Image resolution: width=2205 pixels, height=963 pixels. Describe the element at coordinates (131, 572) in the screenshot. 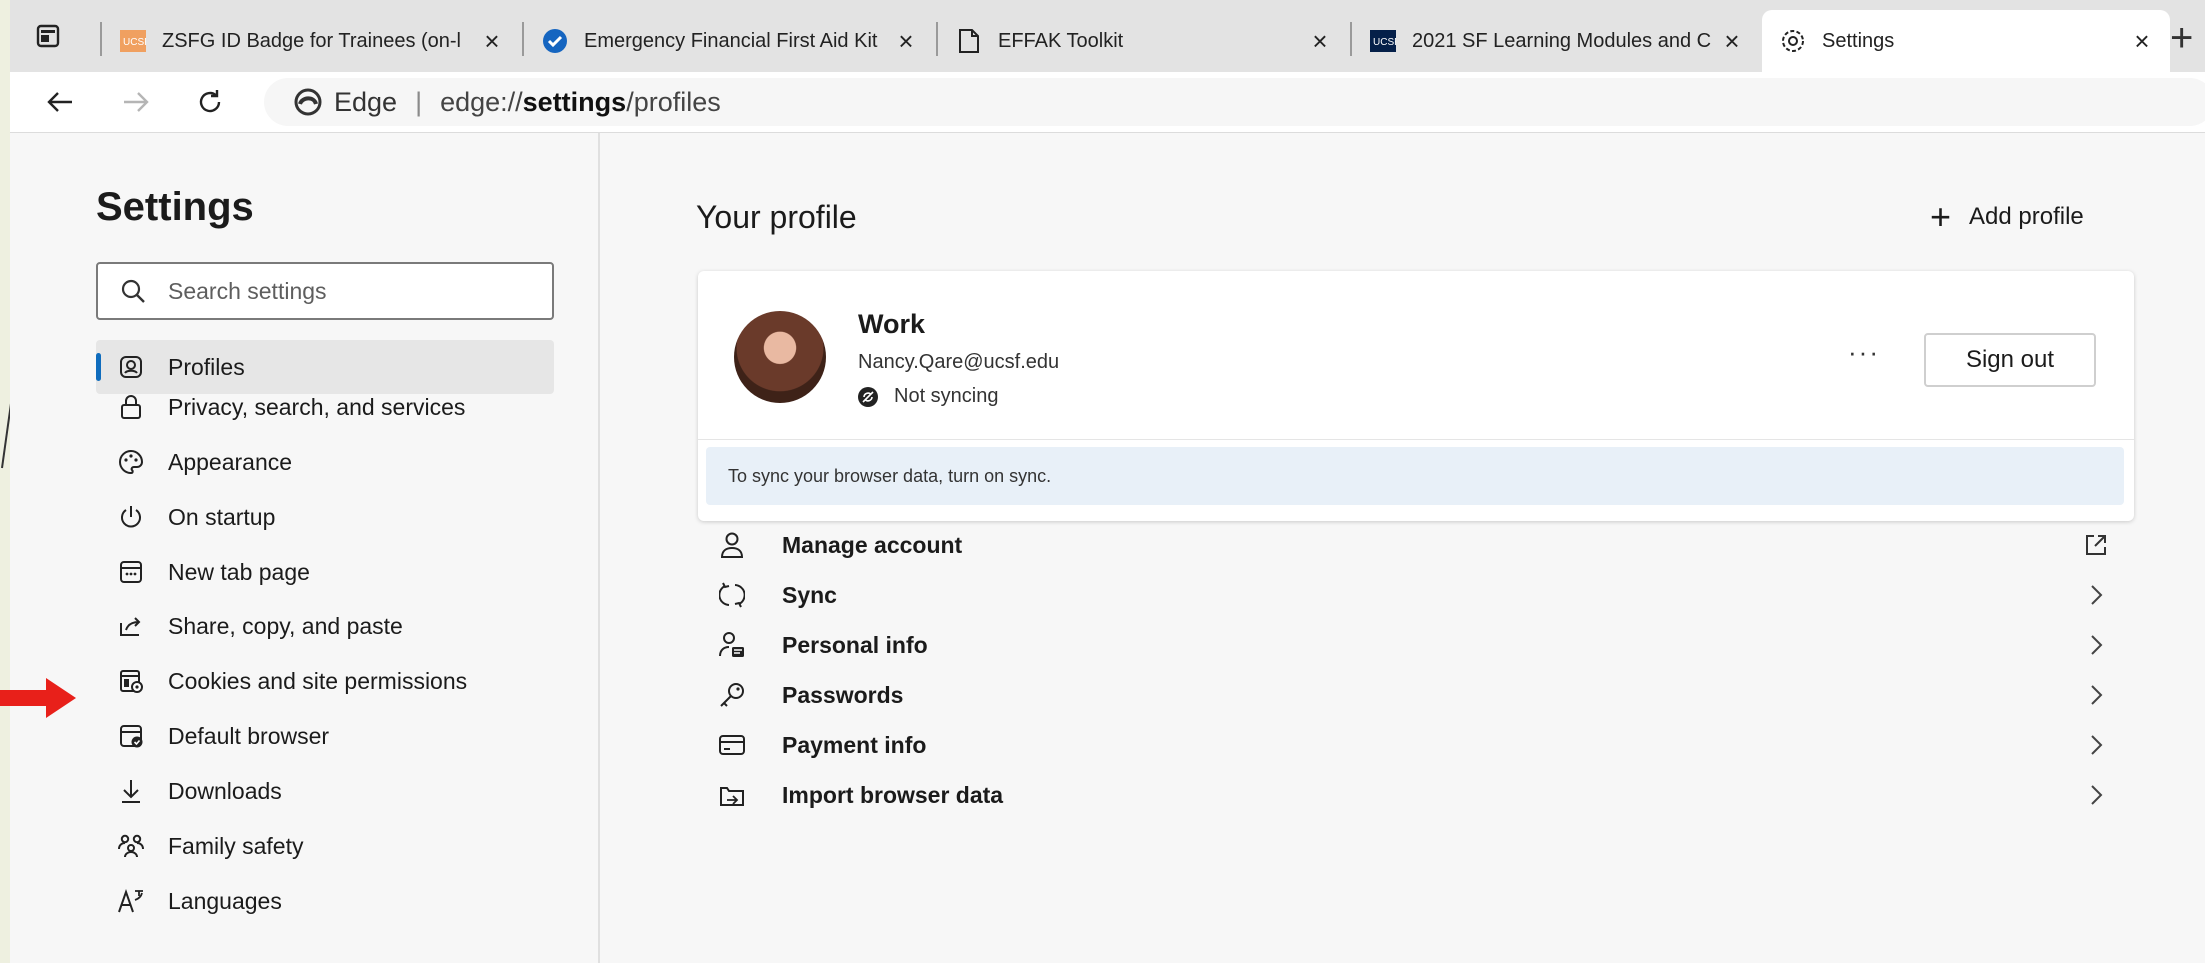

I see `new-tab-icon` at that location.